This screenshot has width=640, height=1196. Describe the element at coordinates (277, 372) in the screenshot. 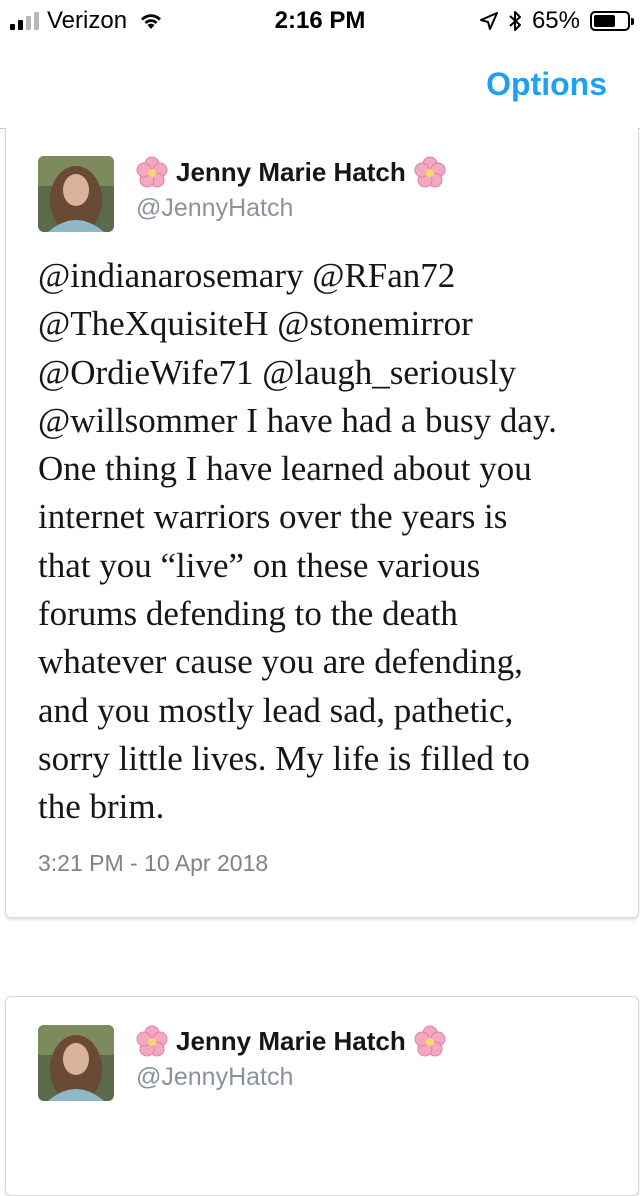

I see `tweet-text-line: @OrdieWife71 @laugh_seriously` at that location.